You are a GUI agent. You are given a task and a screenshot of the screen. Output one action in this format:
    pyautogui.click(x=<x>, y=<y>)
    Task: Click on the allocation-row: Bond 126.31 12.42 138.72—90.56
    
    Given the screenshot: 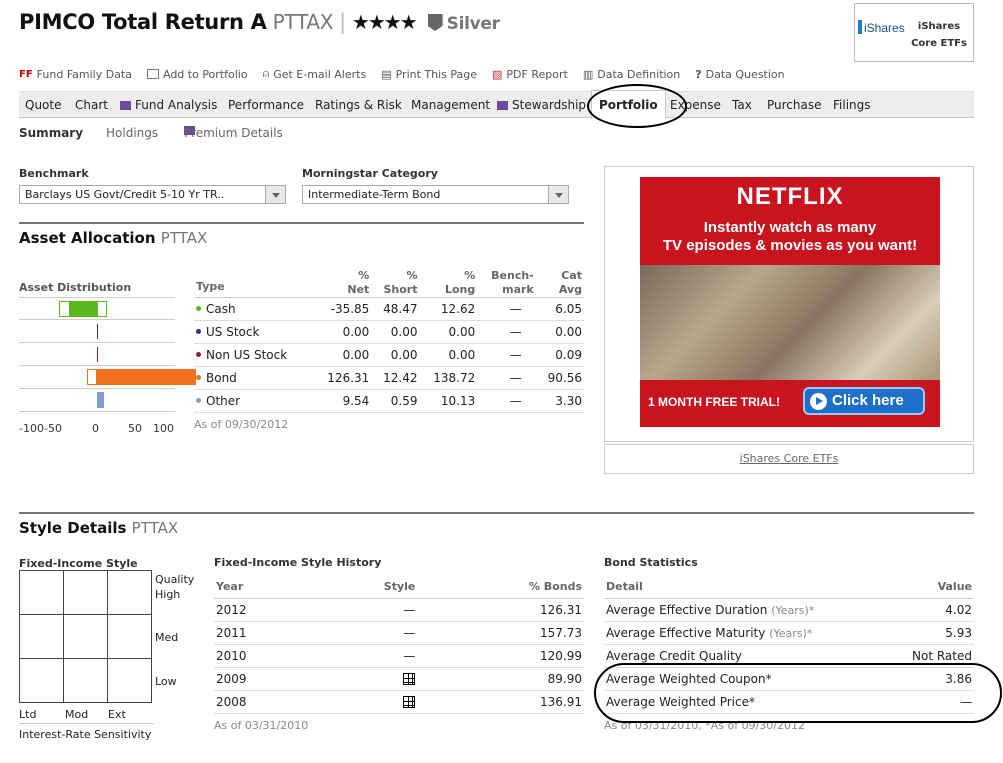 What is the action you would take?
    pyautogui.click(x=389, y=378)
    